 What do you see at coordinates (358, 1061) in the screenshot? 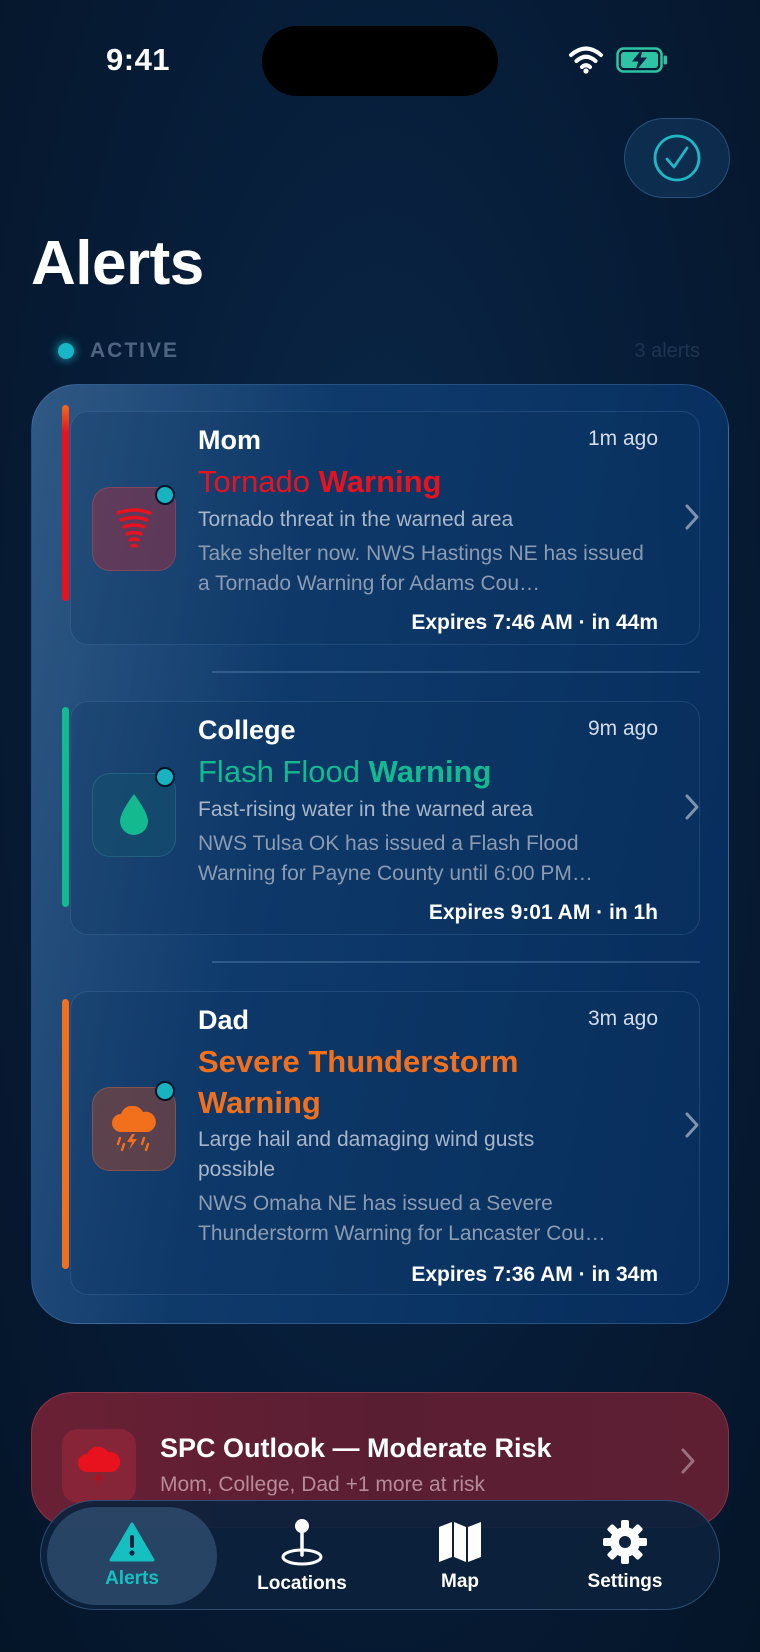
I see `alert-type: Severe Thunderstorm` at bounding box center [358, 1061].